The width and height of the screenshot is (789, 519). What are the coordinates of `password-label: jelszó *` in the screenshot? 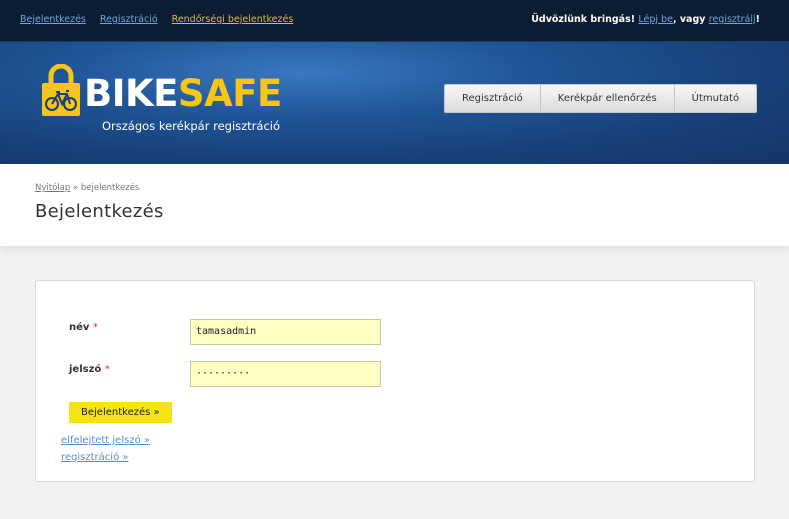 It's located at (89, 369).